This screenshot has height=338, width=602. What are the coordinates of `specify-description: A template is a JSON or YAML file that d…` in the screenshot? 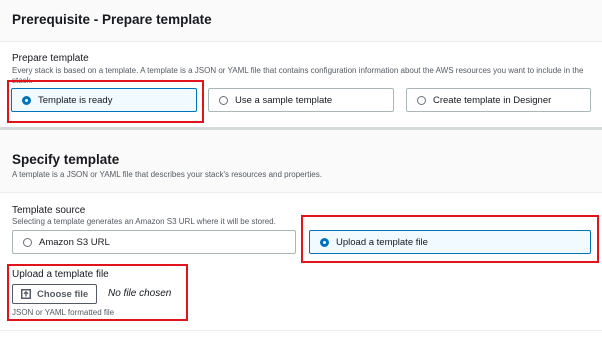 It's located at (167, 174).